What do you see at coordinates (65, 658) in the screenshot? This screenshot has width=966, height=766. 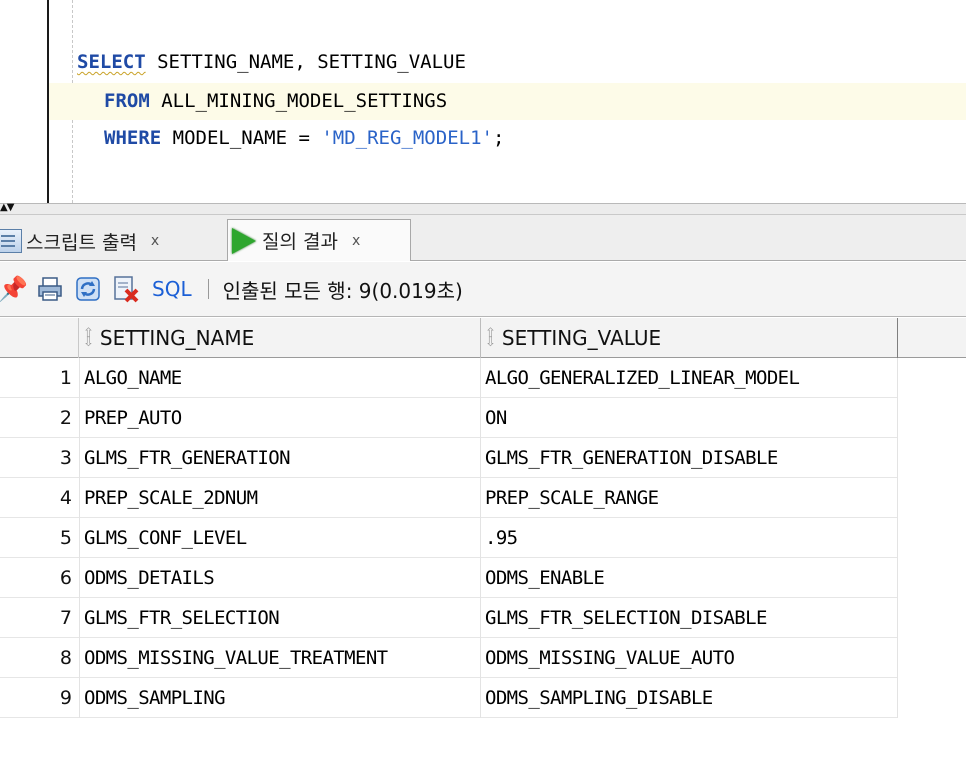 I see `row-number: 8` at bounding box center [65, 658].